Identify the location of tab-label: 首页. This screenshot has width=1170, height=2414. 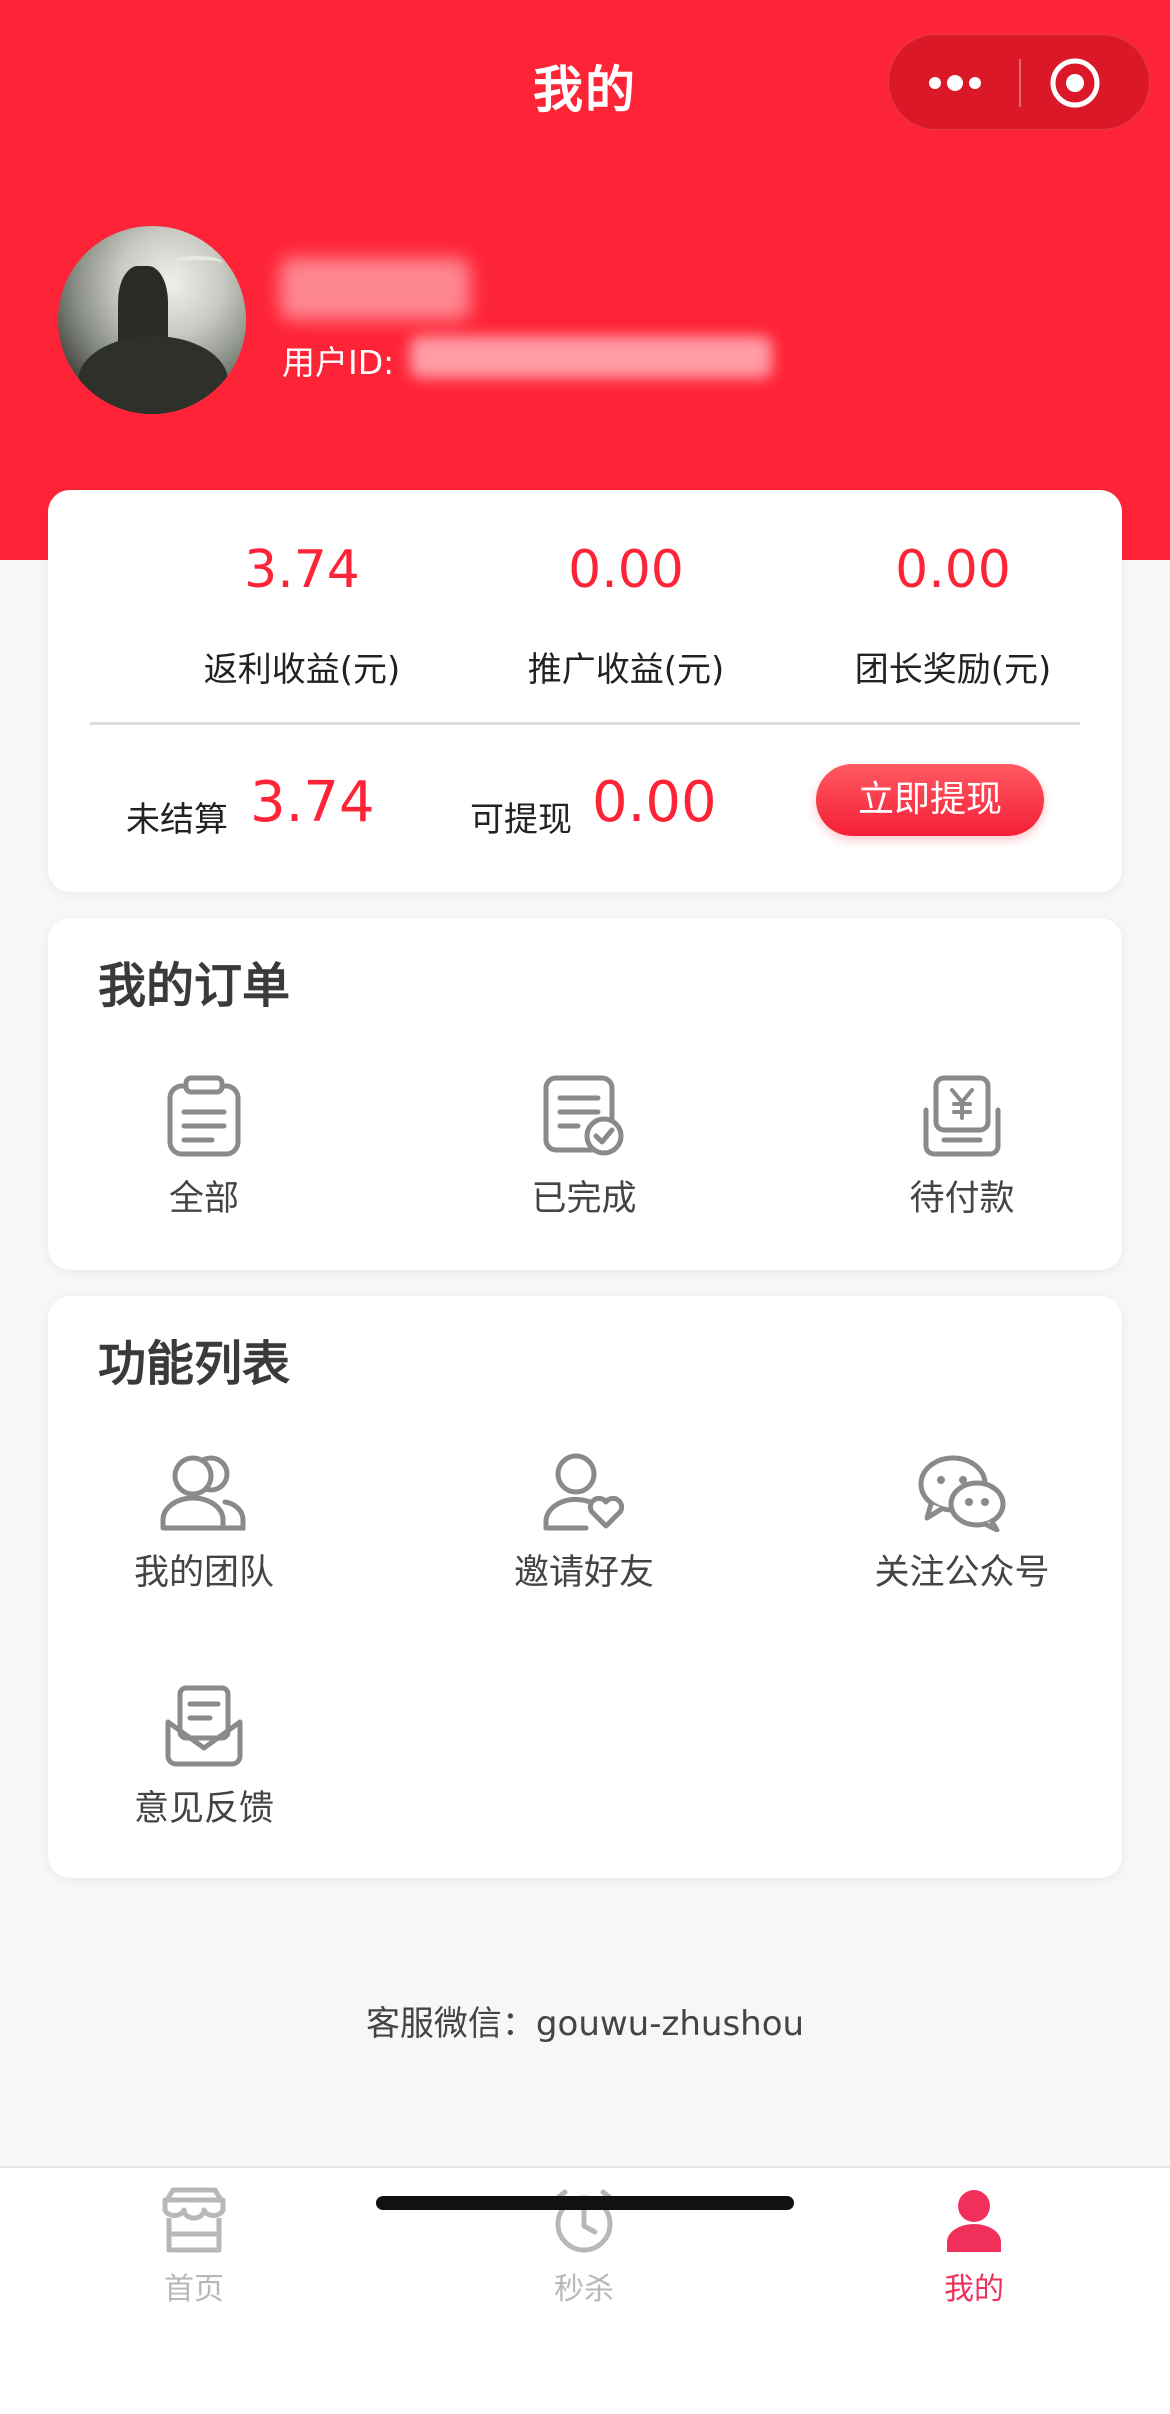
(194, 2289).